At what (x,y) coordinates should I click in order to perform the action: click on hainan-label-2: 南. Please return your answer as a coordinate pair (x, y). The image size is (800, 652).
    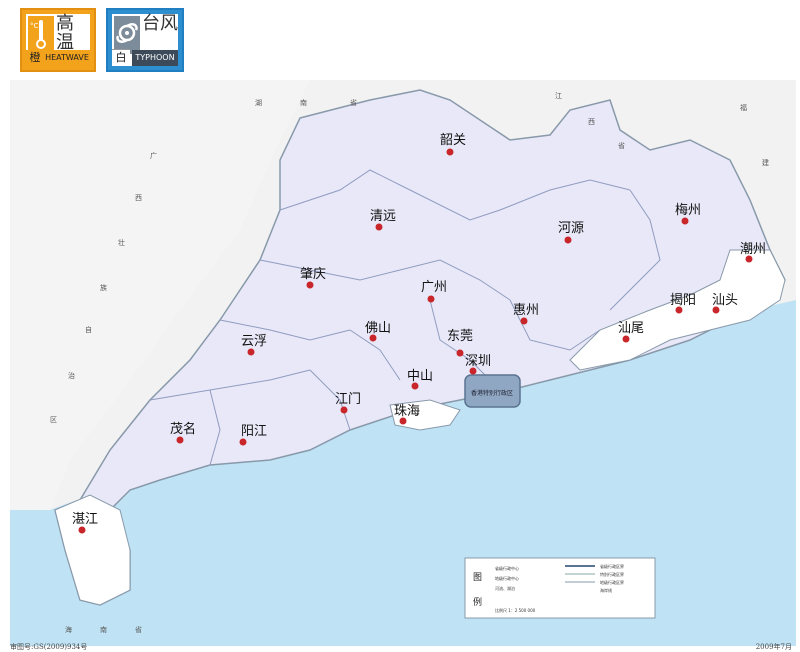
    Looking at the image, I should click on (103, 629).